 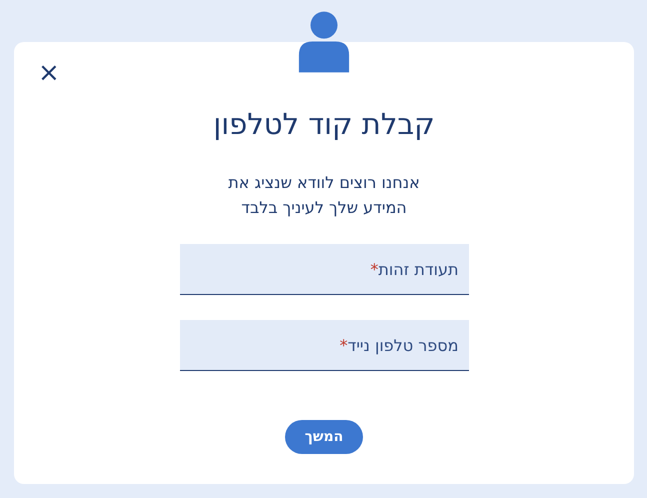 I want to click on input-field: תעודת זהות*, so click(x=324, y=269).